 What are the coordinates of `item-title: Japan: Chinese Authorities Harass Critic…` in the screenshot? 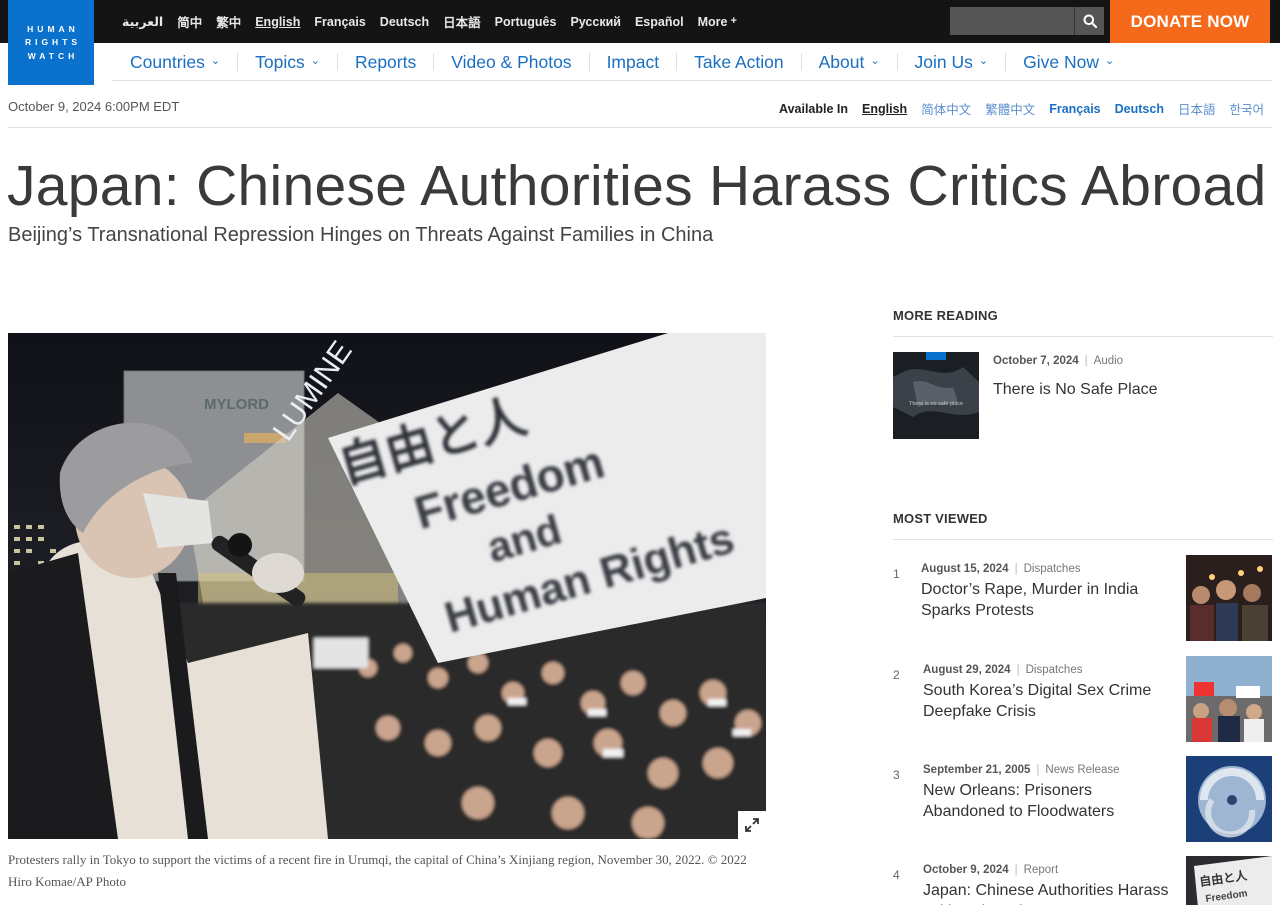 It's located at (1048, 892).